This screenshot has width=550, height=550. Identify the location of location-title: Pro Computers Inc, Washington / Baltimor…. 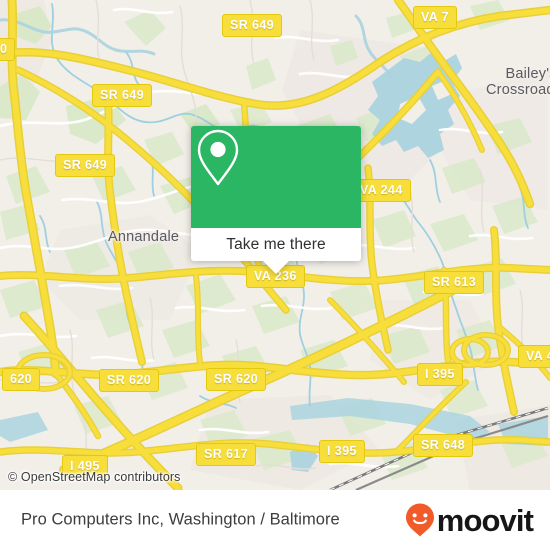
(180, 519).